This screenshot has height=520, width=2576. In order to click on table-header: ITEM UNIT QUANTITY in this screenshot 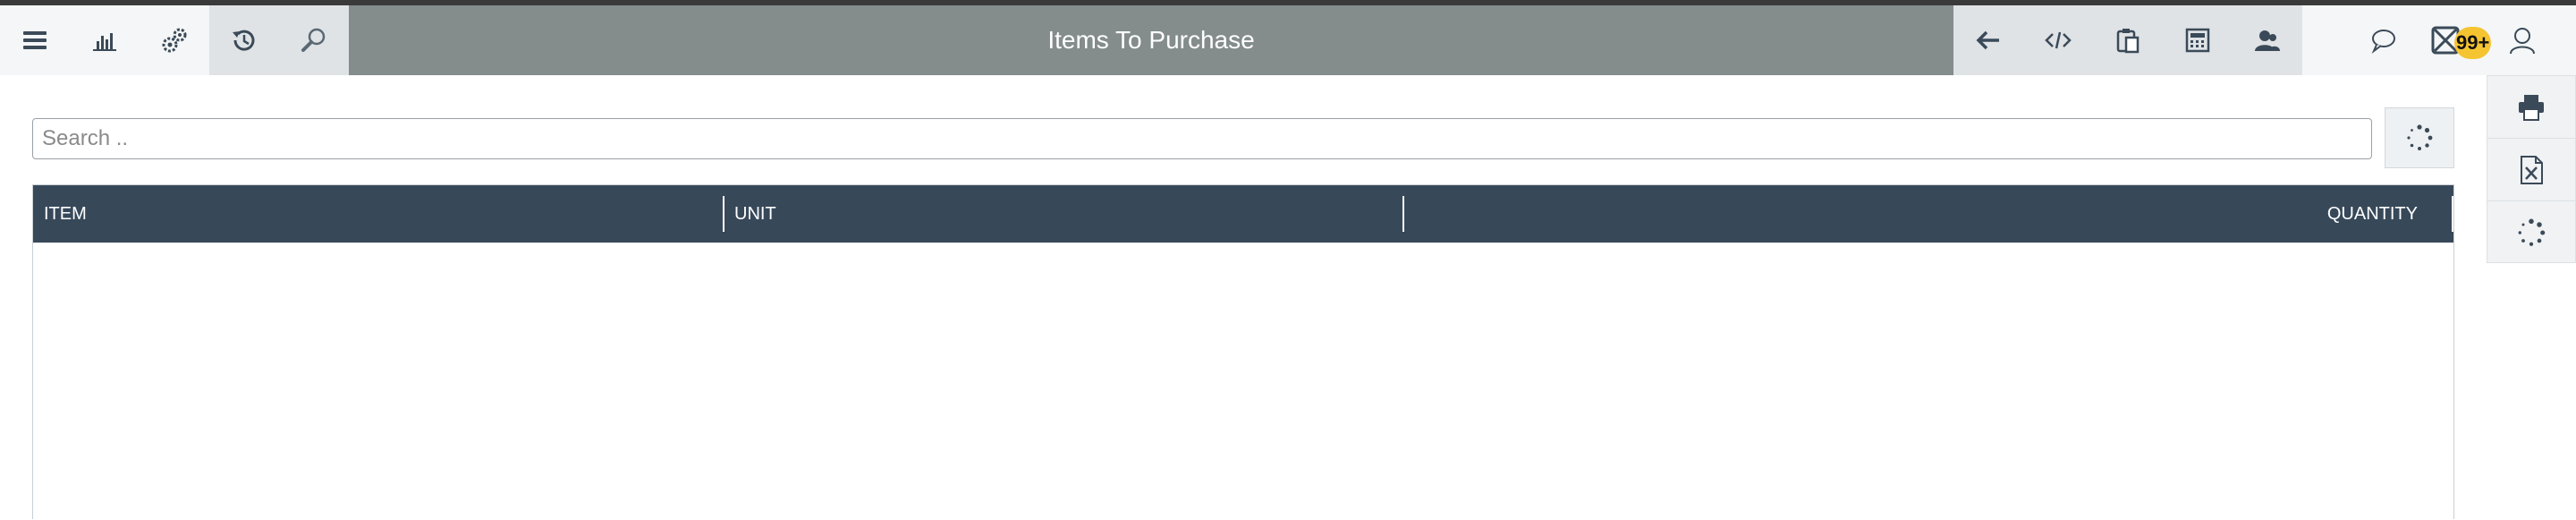, I will do `click(1243, 214)`.